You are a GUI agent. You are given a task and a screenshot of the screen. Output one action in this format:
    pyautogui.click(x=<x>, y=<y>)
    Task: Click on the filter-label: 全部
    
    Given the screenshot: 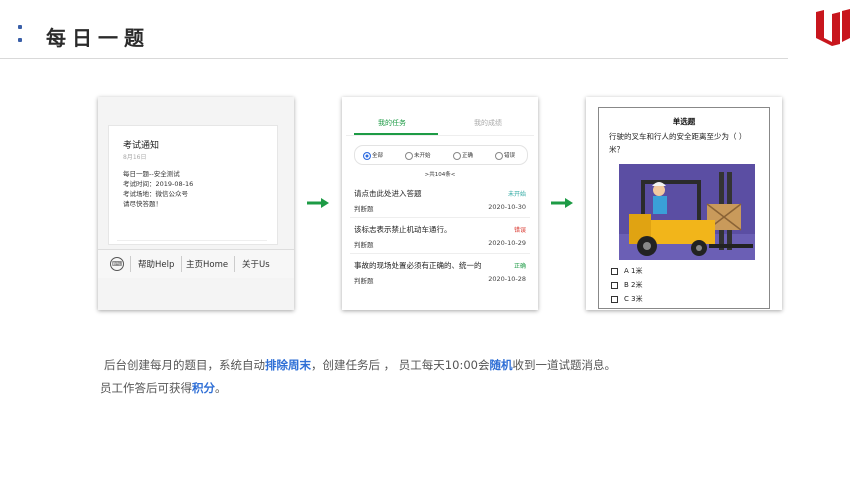 What is the action you would take?
    pyautogui.click(x=378, y=156)
    